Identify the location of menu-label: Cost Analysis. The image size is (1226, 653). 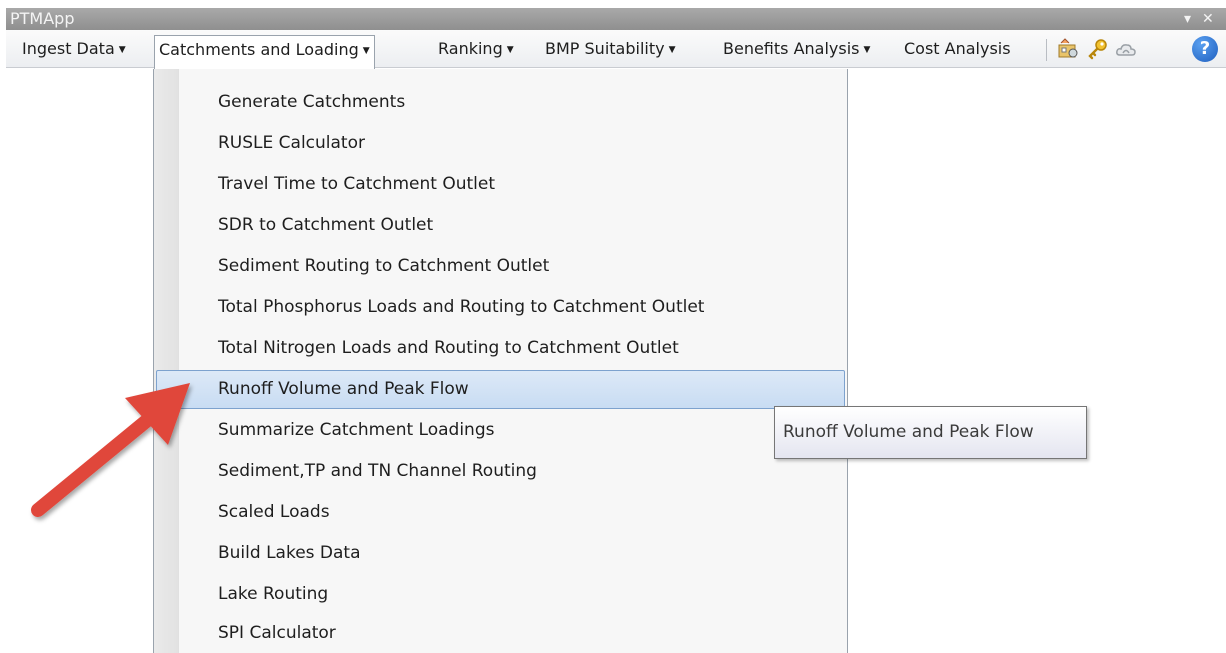
(957, 48).